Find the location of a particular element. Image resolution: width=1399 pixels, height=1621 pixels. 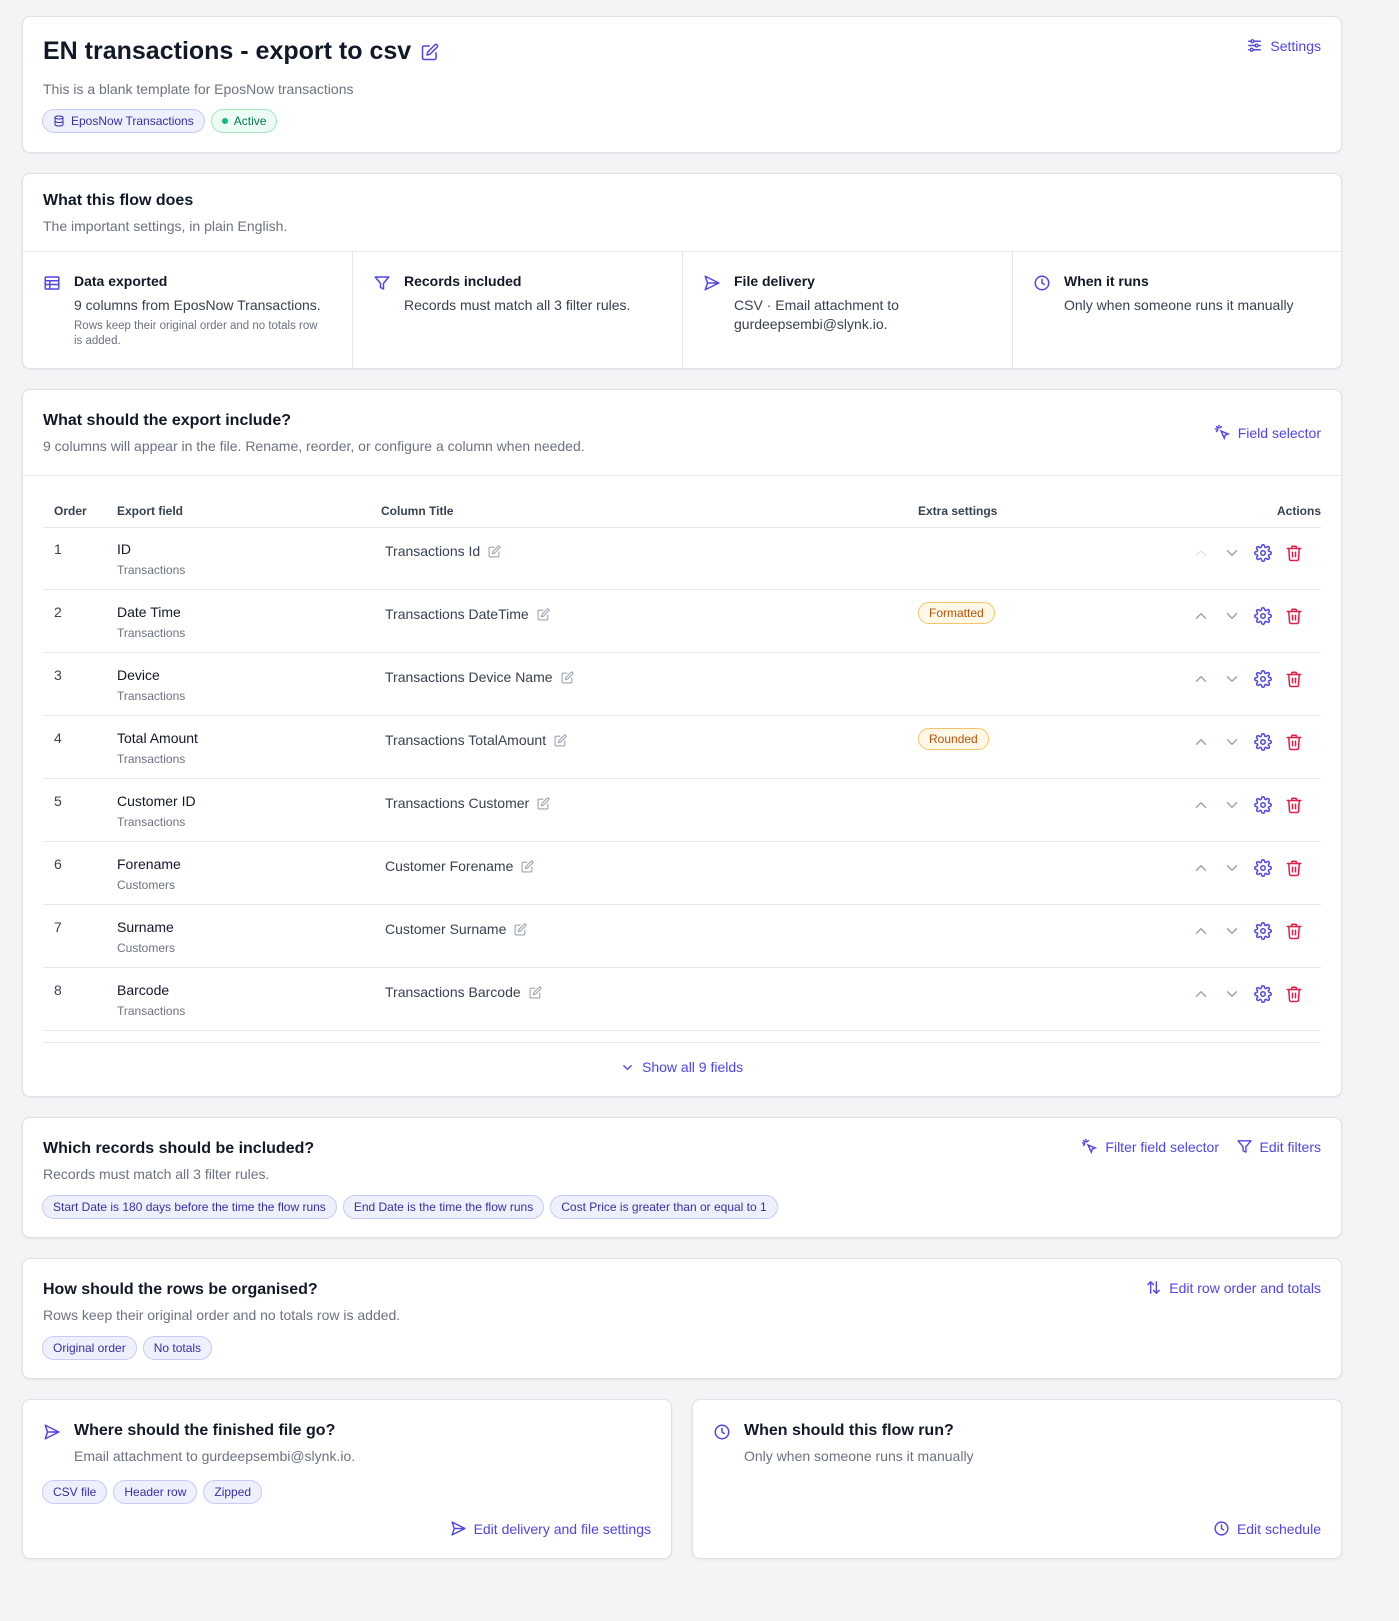

column-title: Transactions Device Name is located at coordinates (479, 677).